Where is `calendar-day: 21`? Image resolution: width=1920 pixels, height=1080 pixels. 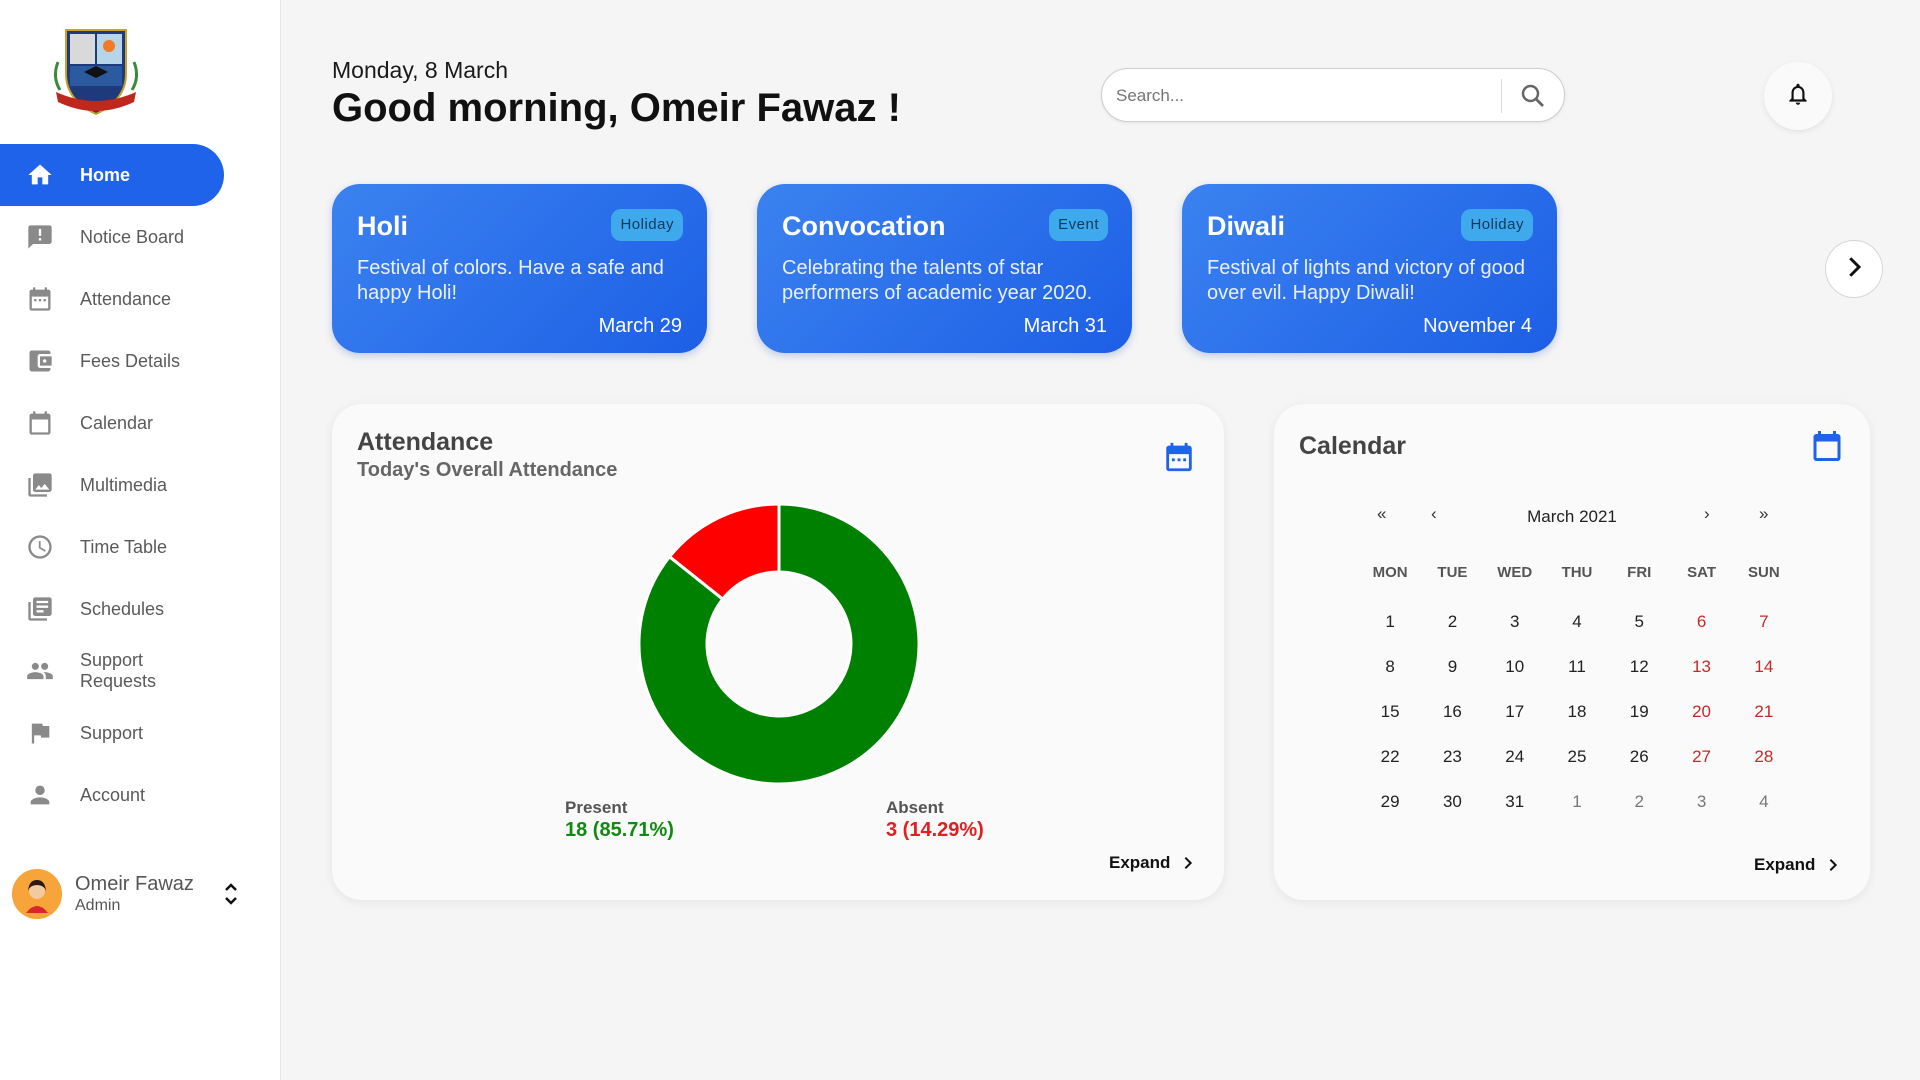 calendar-day: 21 is located at coordinates (1764, 712).